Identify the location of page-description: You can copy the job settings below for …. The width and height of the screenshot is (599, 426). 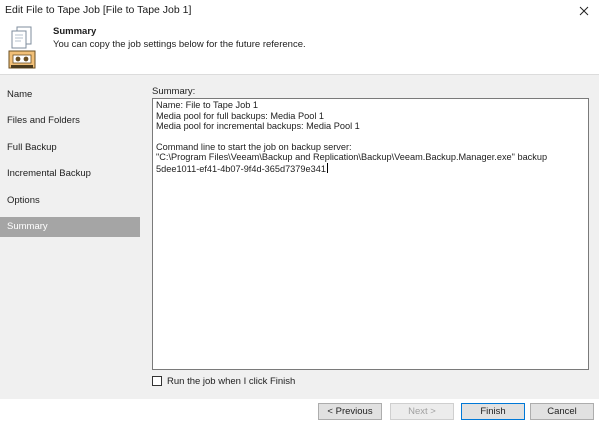
(179, 44).